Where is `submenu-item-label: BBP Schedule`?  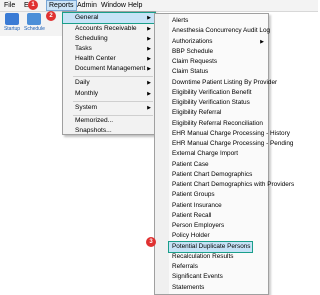
submenu-item-label: BBP Schedule is located at coordinates (193, 51).